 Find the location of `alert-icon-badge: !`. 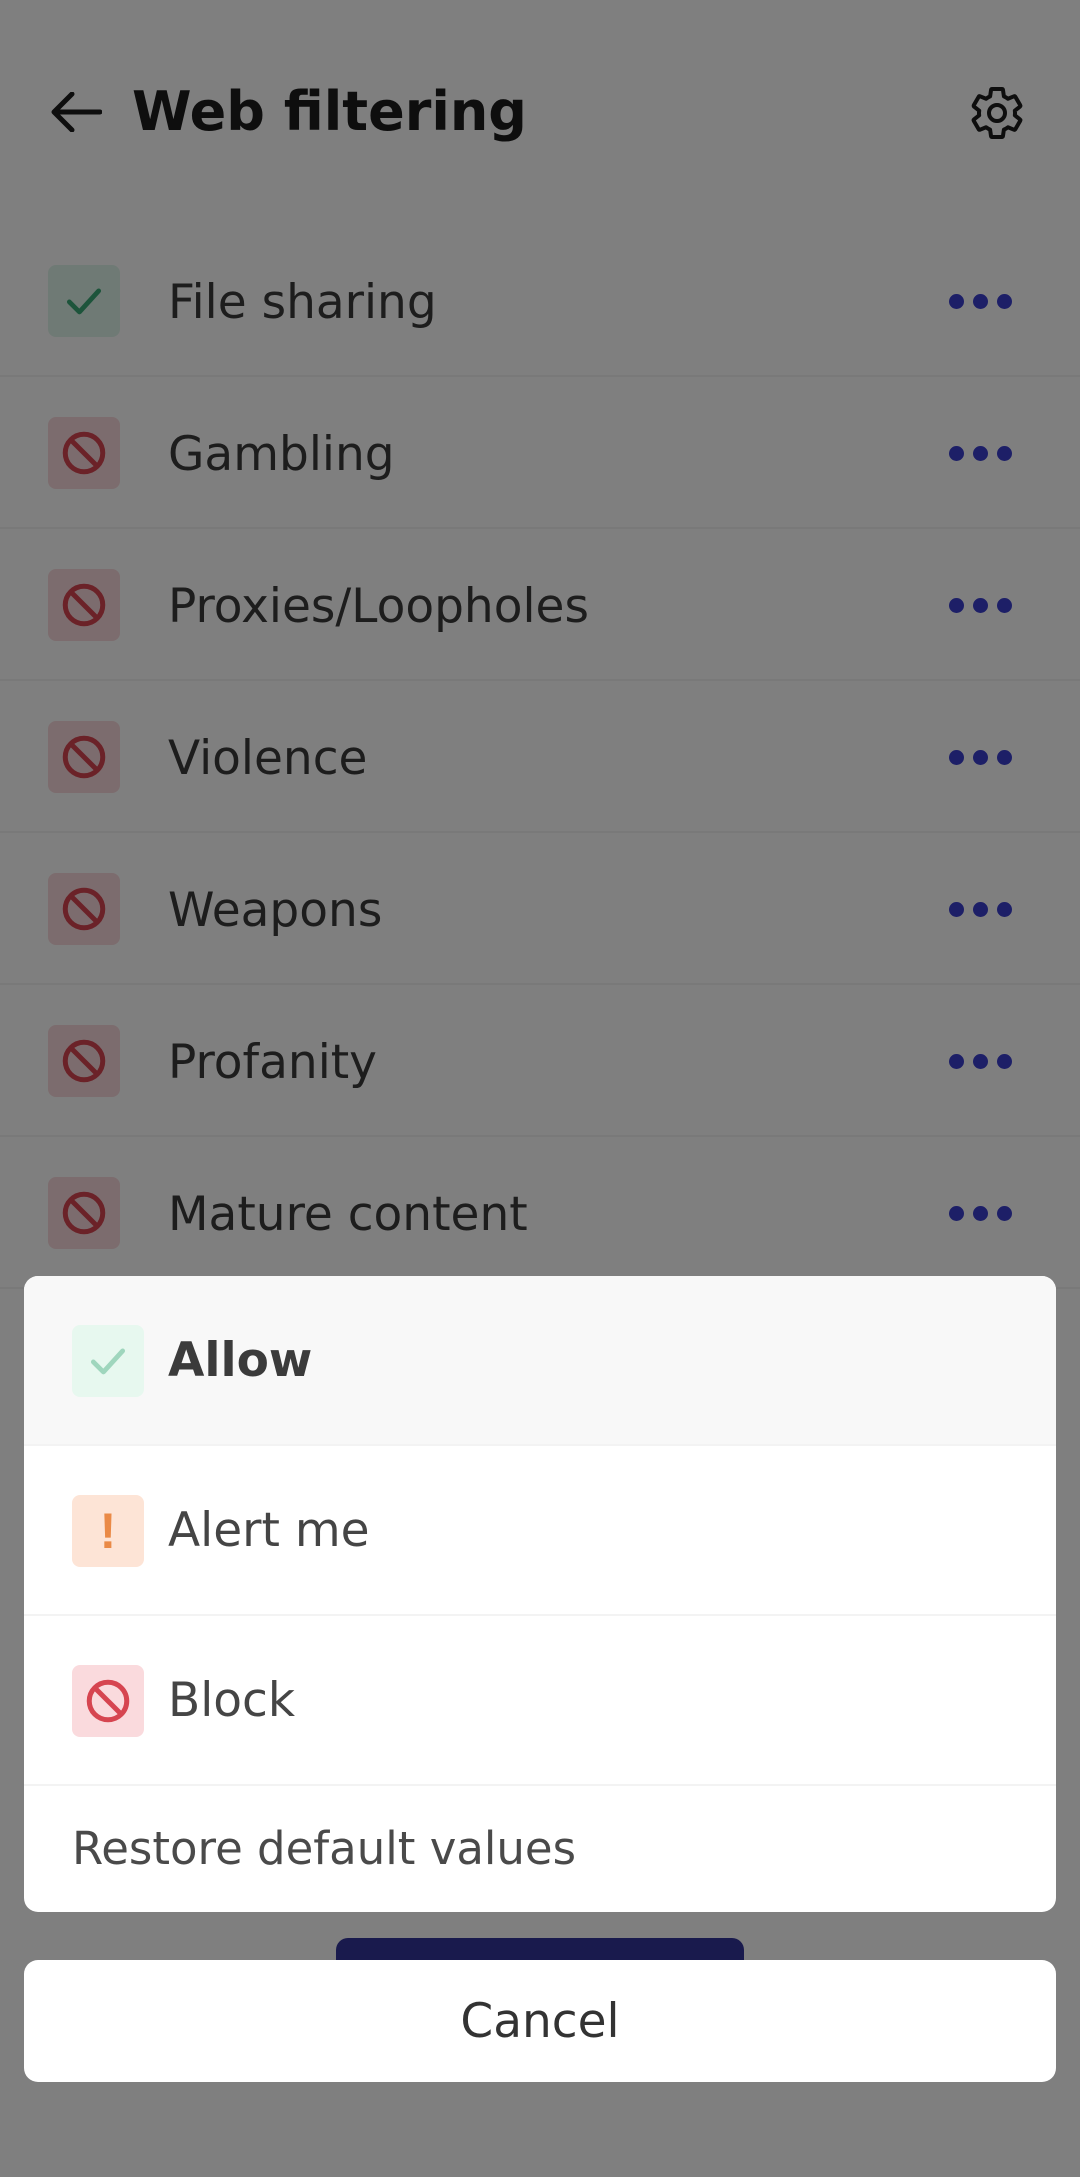

alert-icon-badge: ! is located at coordinates (108, 1531).